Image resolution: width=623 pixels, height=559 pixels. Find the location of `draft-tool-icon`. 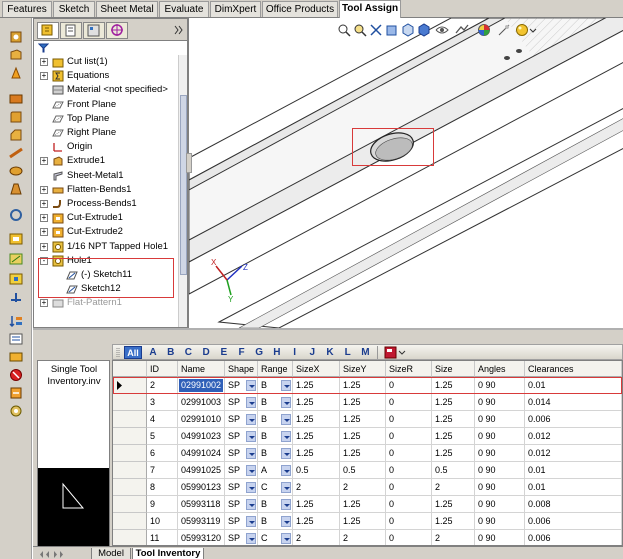

draft-tool-icon is located at coordinates (16, 189).